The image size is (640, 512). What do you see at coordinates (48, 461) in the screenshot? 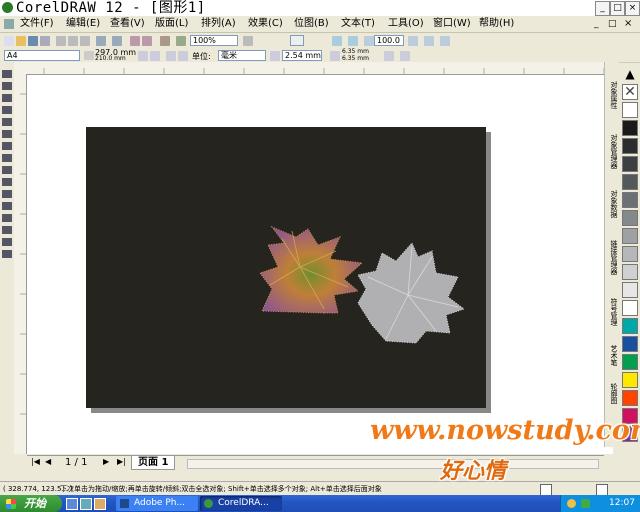
I see `prev-page-icon: ◀` at bounding box center [48, 461].